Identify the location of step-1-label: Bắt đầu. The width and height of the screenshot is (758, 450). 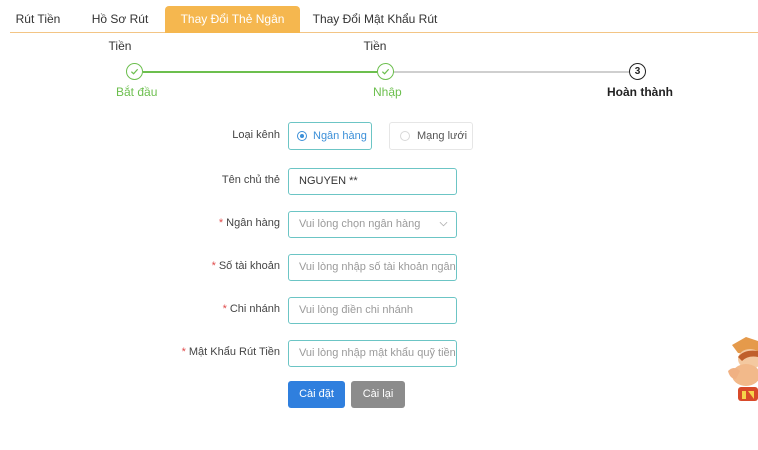
(137, 92).